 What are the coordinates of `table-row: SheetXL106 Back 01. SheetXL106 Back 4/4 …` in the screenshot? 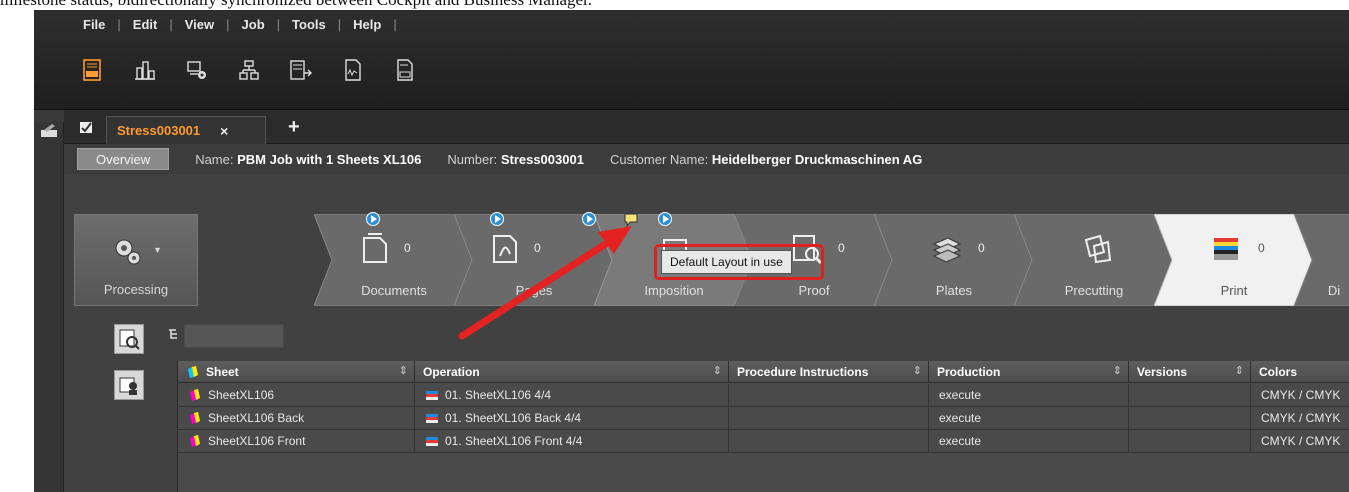 It's located at (763, 418).